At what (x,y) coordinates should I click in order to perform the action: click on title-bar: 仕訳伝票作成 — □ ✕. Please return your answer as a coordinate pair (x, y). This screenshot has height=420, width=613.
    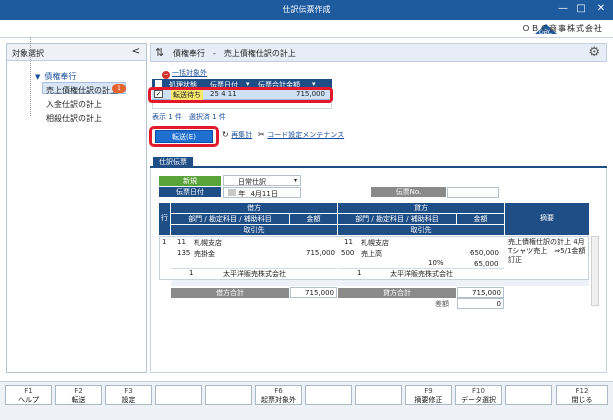
    Looking at the image, I should click on (306, 10).